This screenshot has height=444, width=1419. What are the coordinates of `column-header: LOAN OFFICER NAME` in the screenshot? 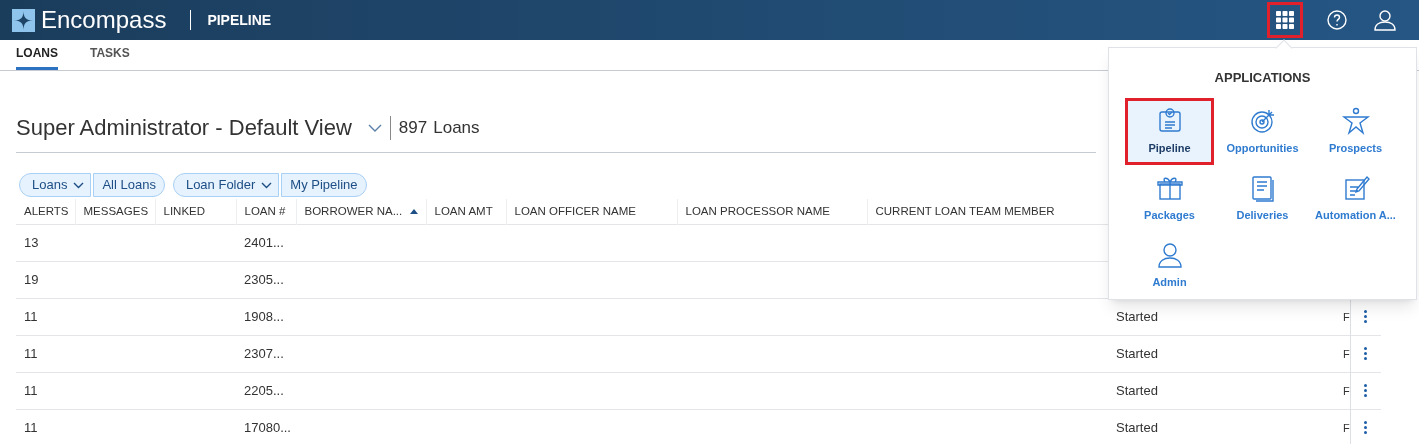 It's located at (575, 211).